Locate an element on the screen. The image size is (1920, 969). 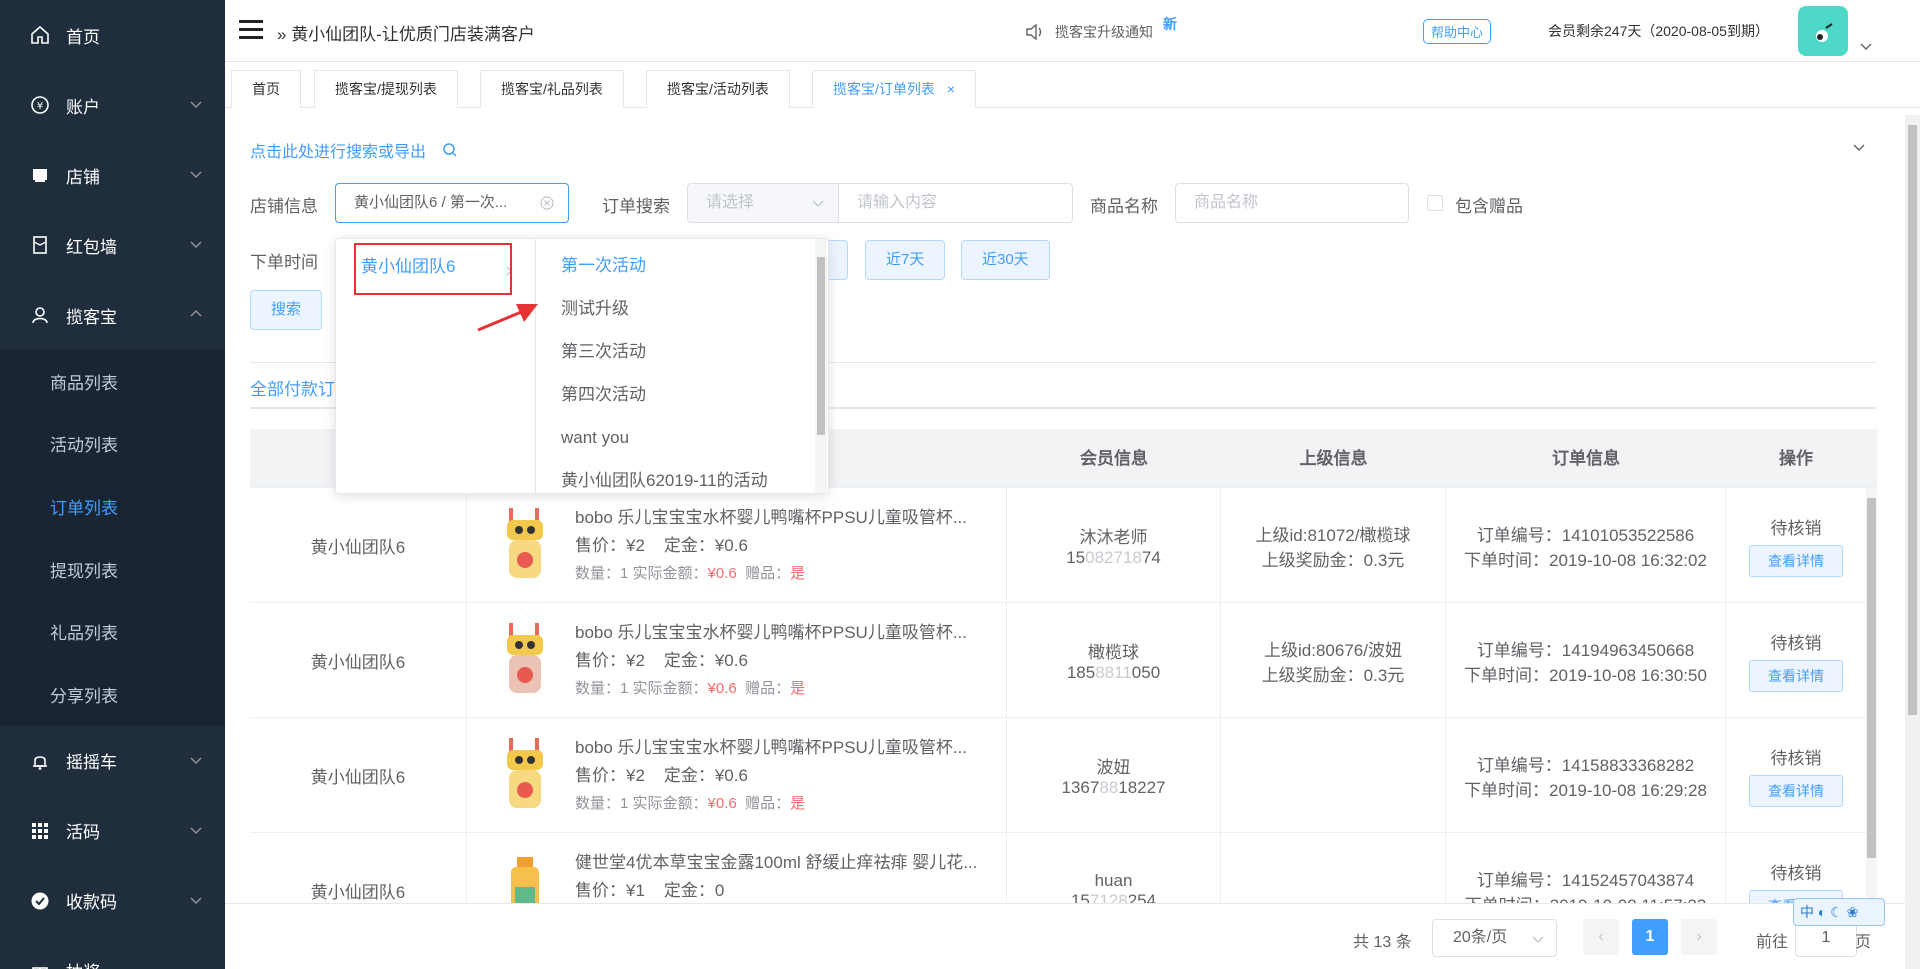
cascader-option: 第三次活动 is located at coordinates (682, 351).